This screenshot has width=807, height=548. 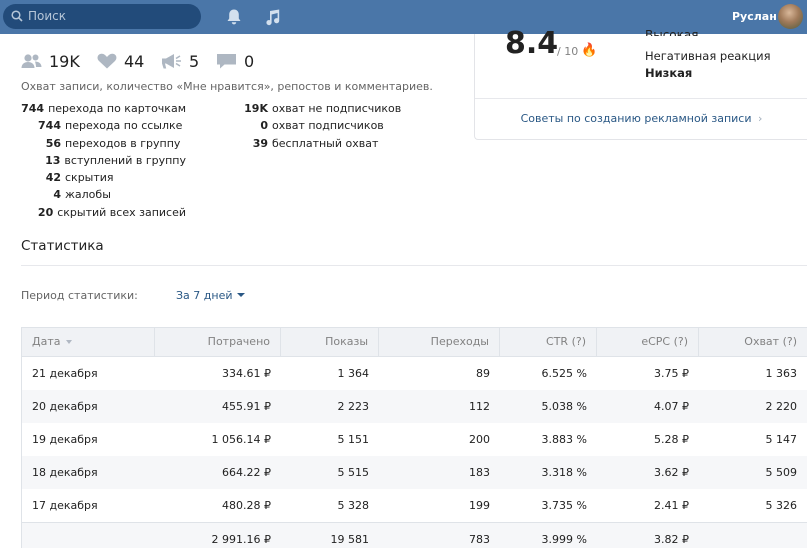 I want to click on list-item: 56 переходов в группу, so click(x=113, y=143).